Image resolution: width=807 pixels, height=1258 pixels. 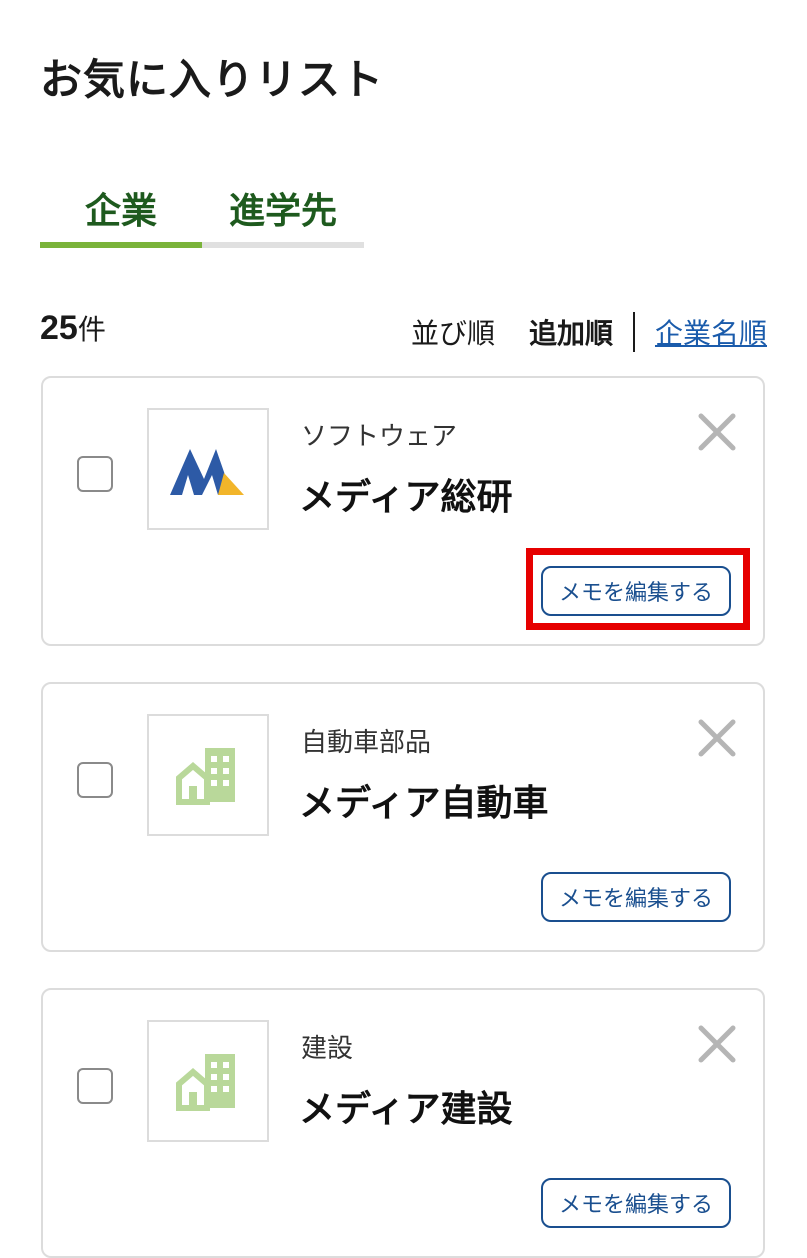 What do you see at coordinates (59, 328) in the screenshot?
I see `result-count-number: 25` at bounding box center [59, 328].